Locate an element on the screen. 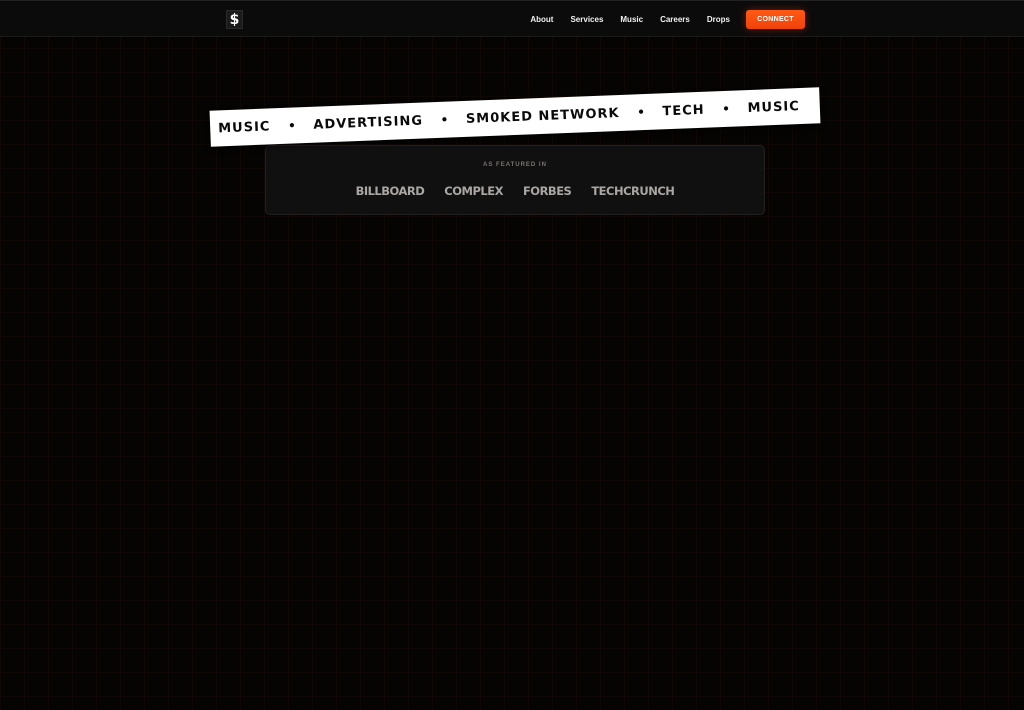 This screenshot has height=710, width=1024. nav-link-drops: Drops is located at coordinates (718, 19).